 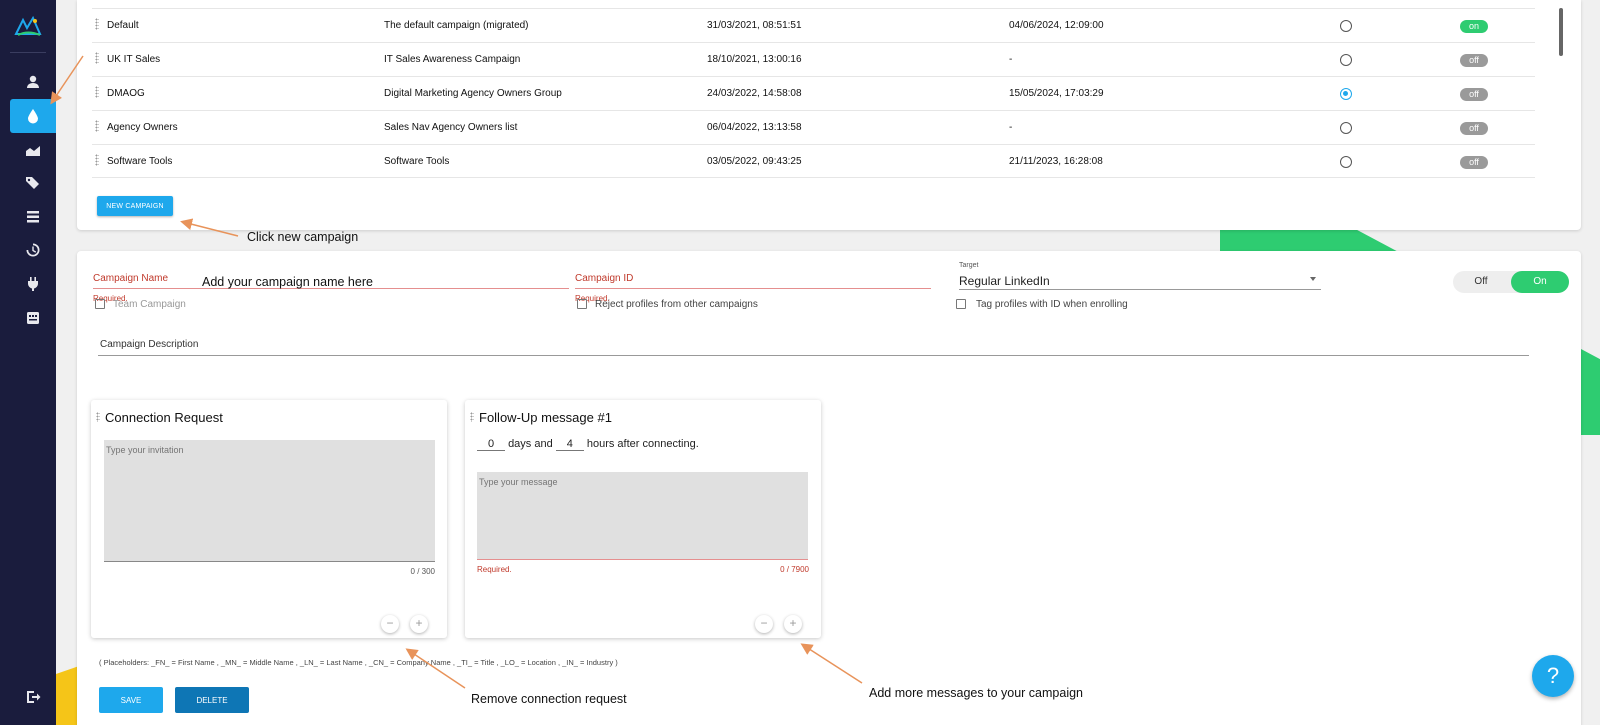 What do you see at coordinates (100, 304) in the screenshot?
I see `team-campaign-checkbox` at bounding box center [100, 304].